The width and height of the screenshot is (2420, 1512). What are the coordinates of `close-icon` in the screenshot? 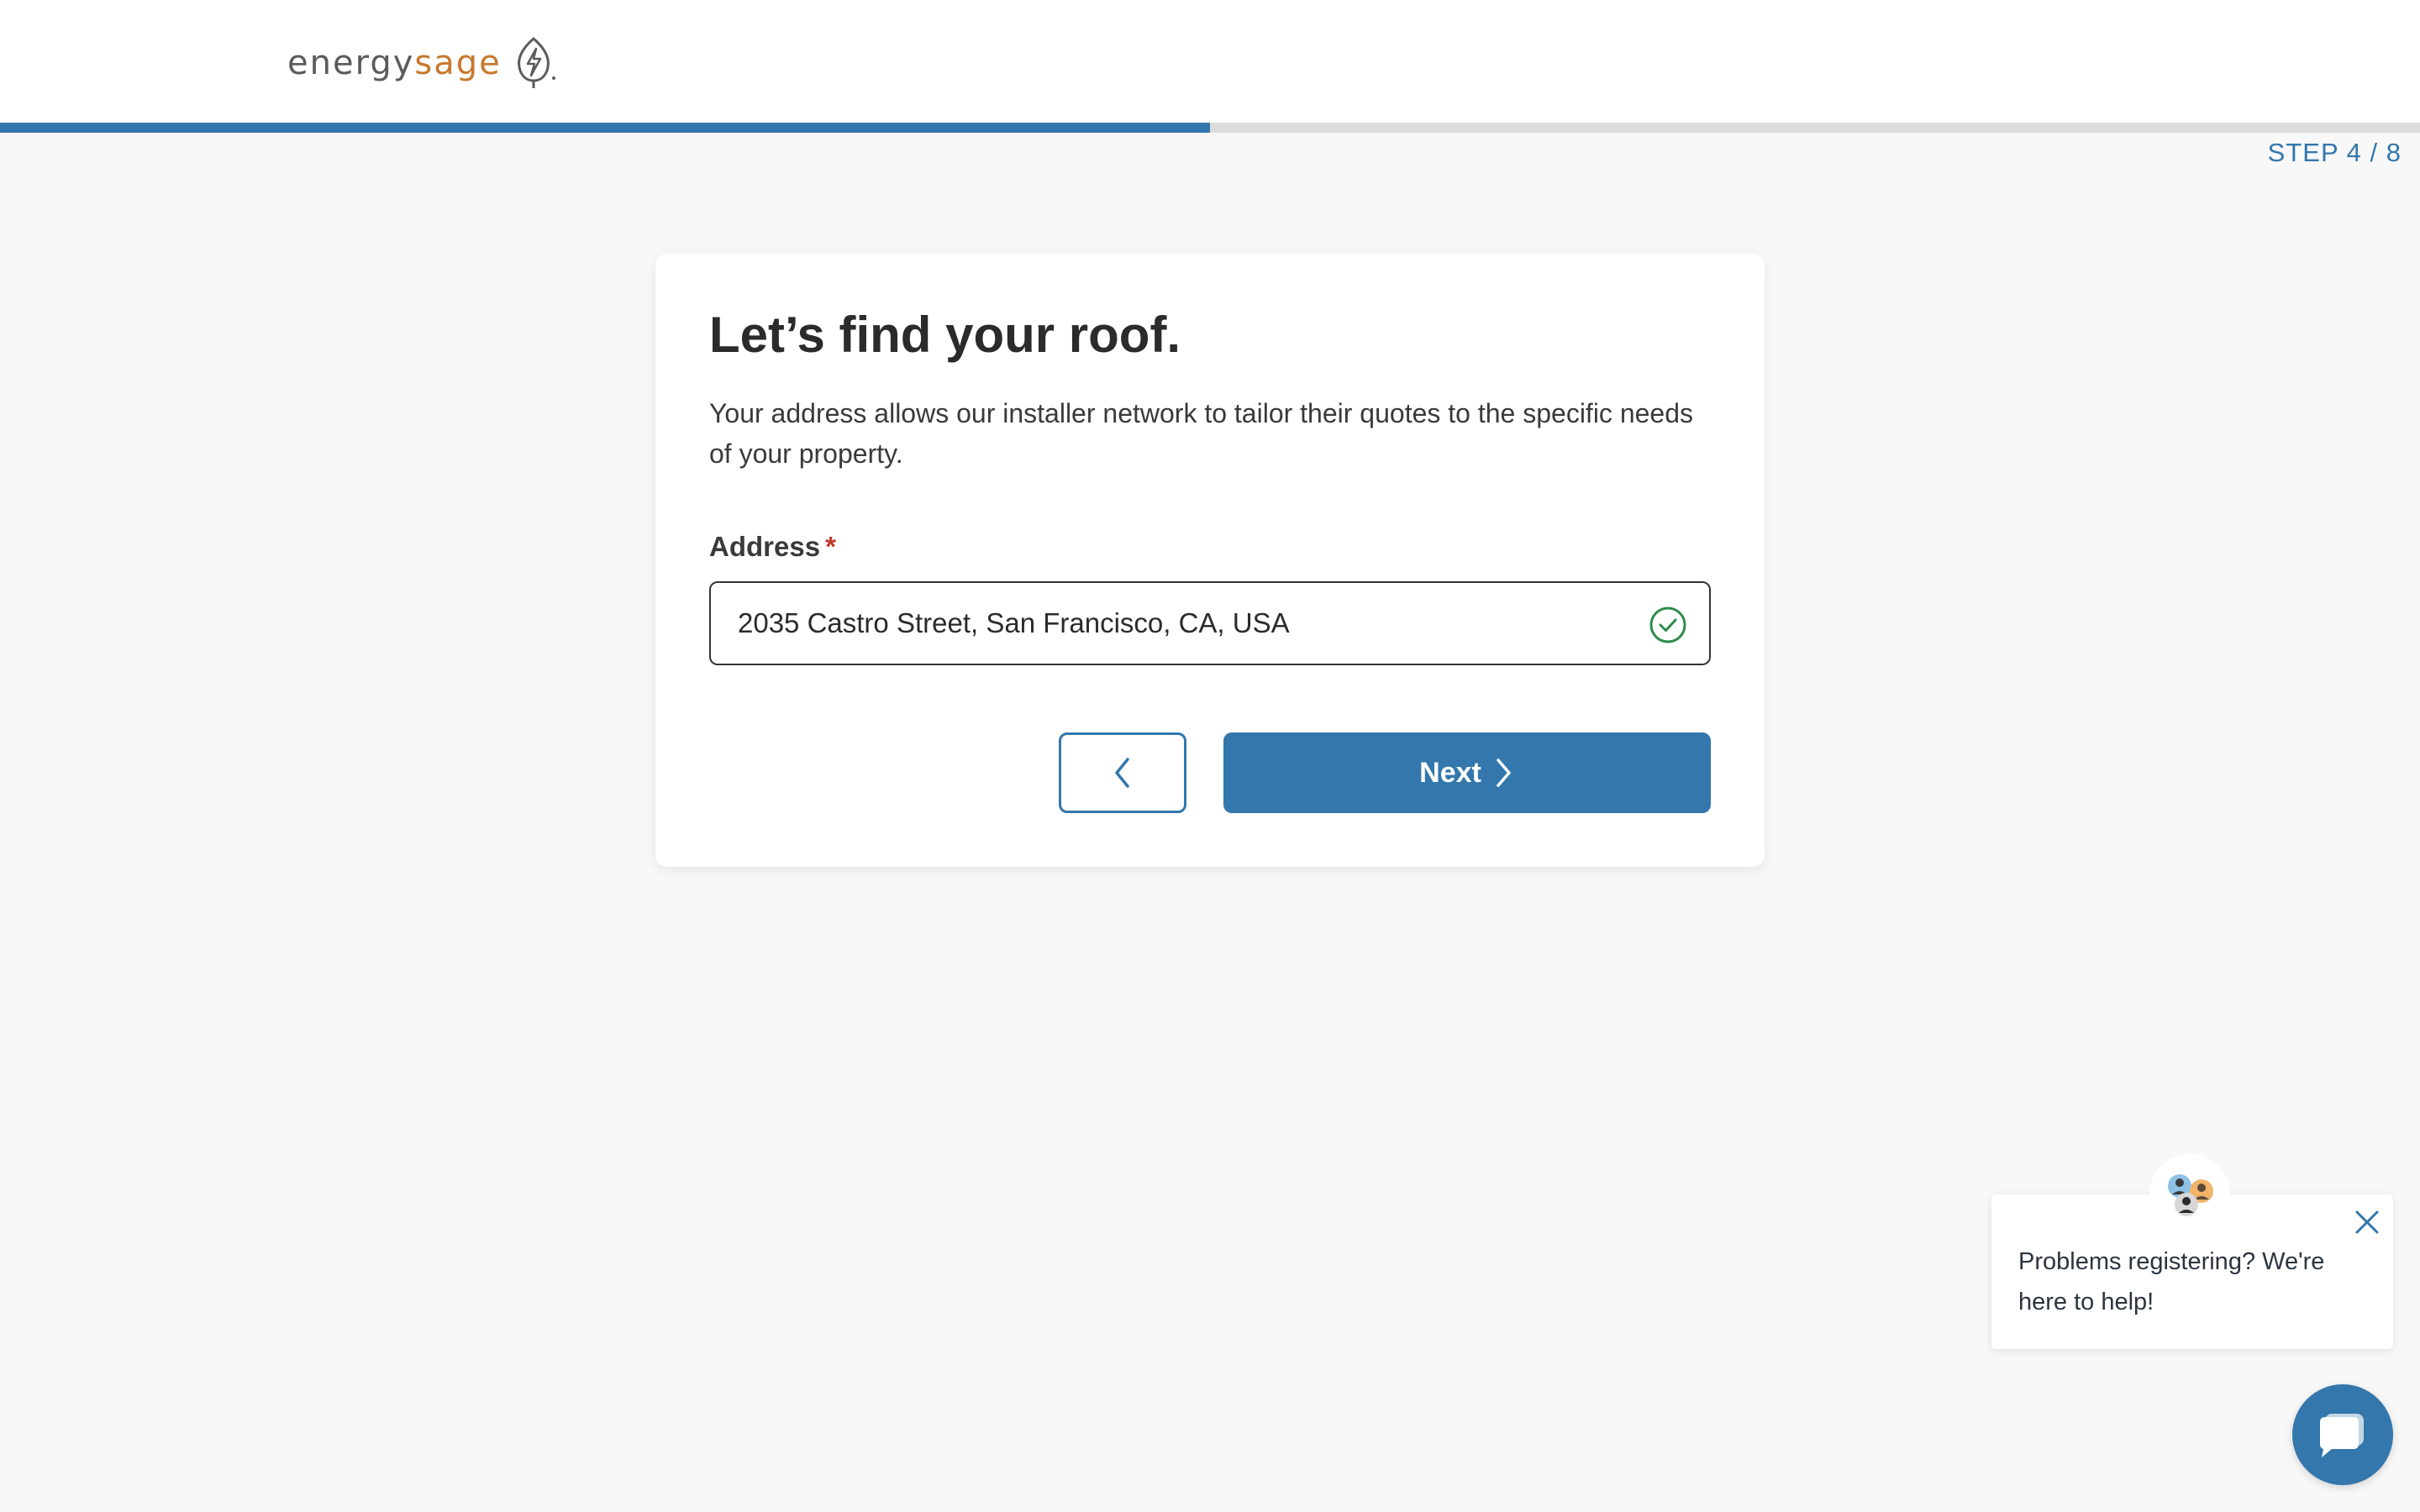 It's located at (2367, 1222).